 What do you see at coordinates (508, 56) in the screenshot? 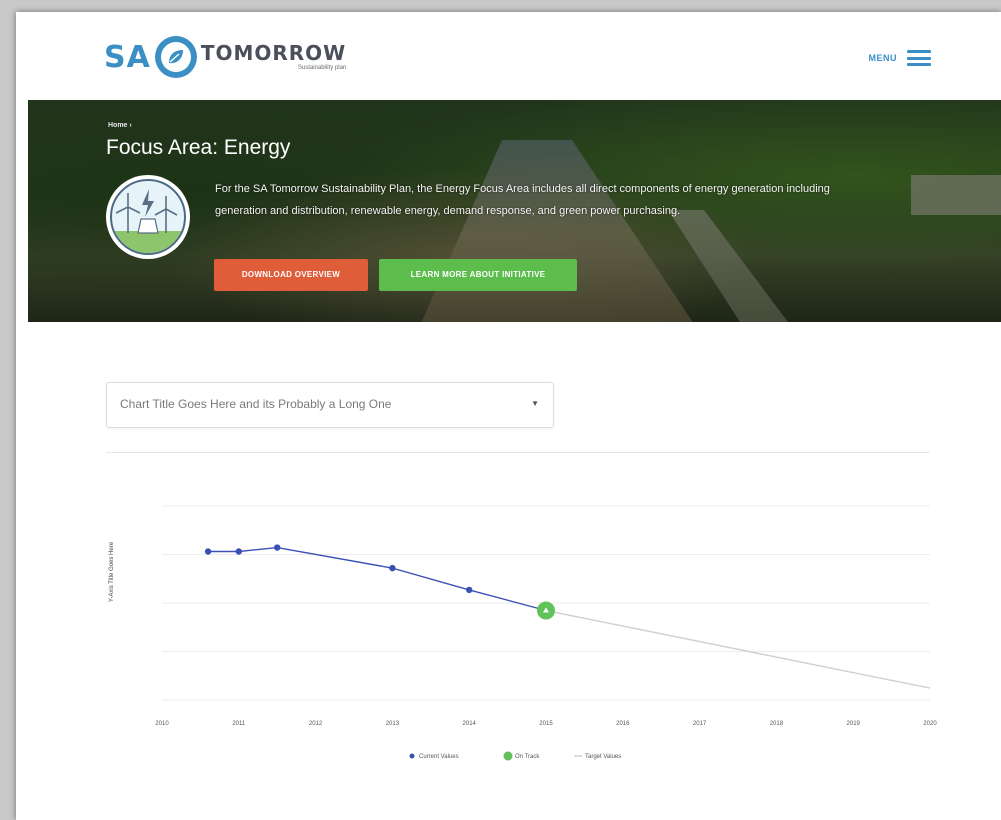
I see `site-header: SA TOMORROW Sustainability plan MENU` at bounding box center [508, 56].